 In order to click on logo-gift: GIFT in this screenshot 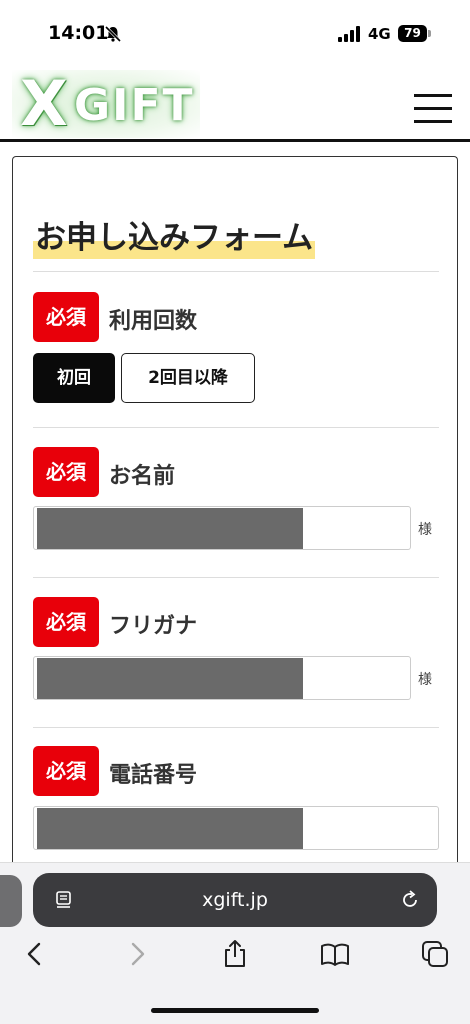, I will do `click(134, 105)`.